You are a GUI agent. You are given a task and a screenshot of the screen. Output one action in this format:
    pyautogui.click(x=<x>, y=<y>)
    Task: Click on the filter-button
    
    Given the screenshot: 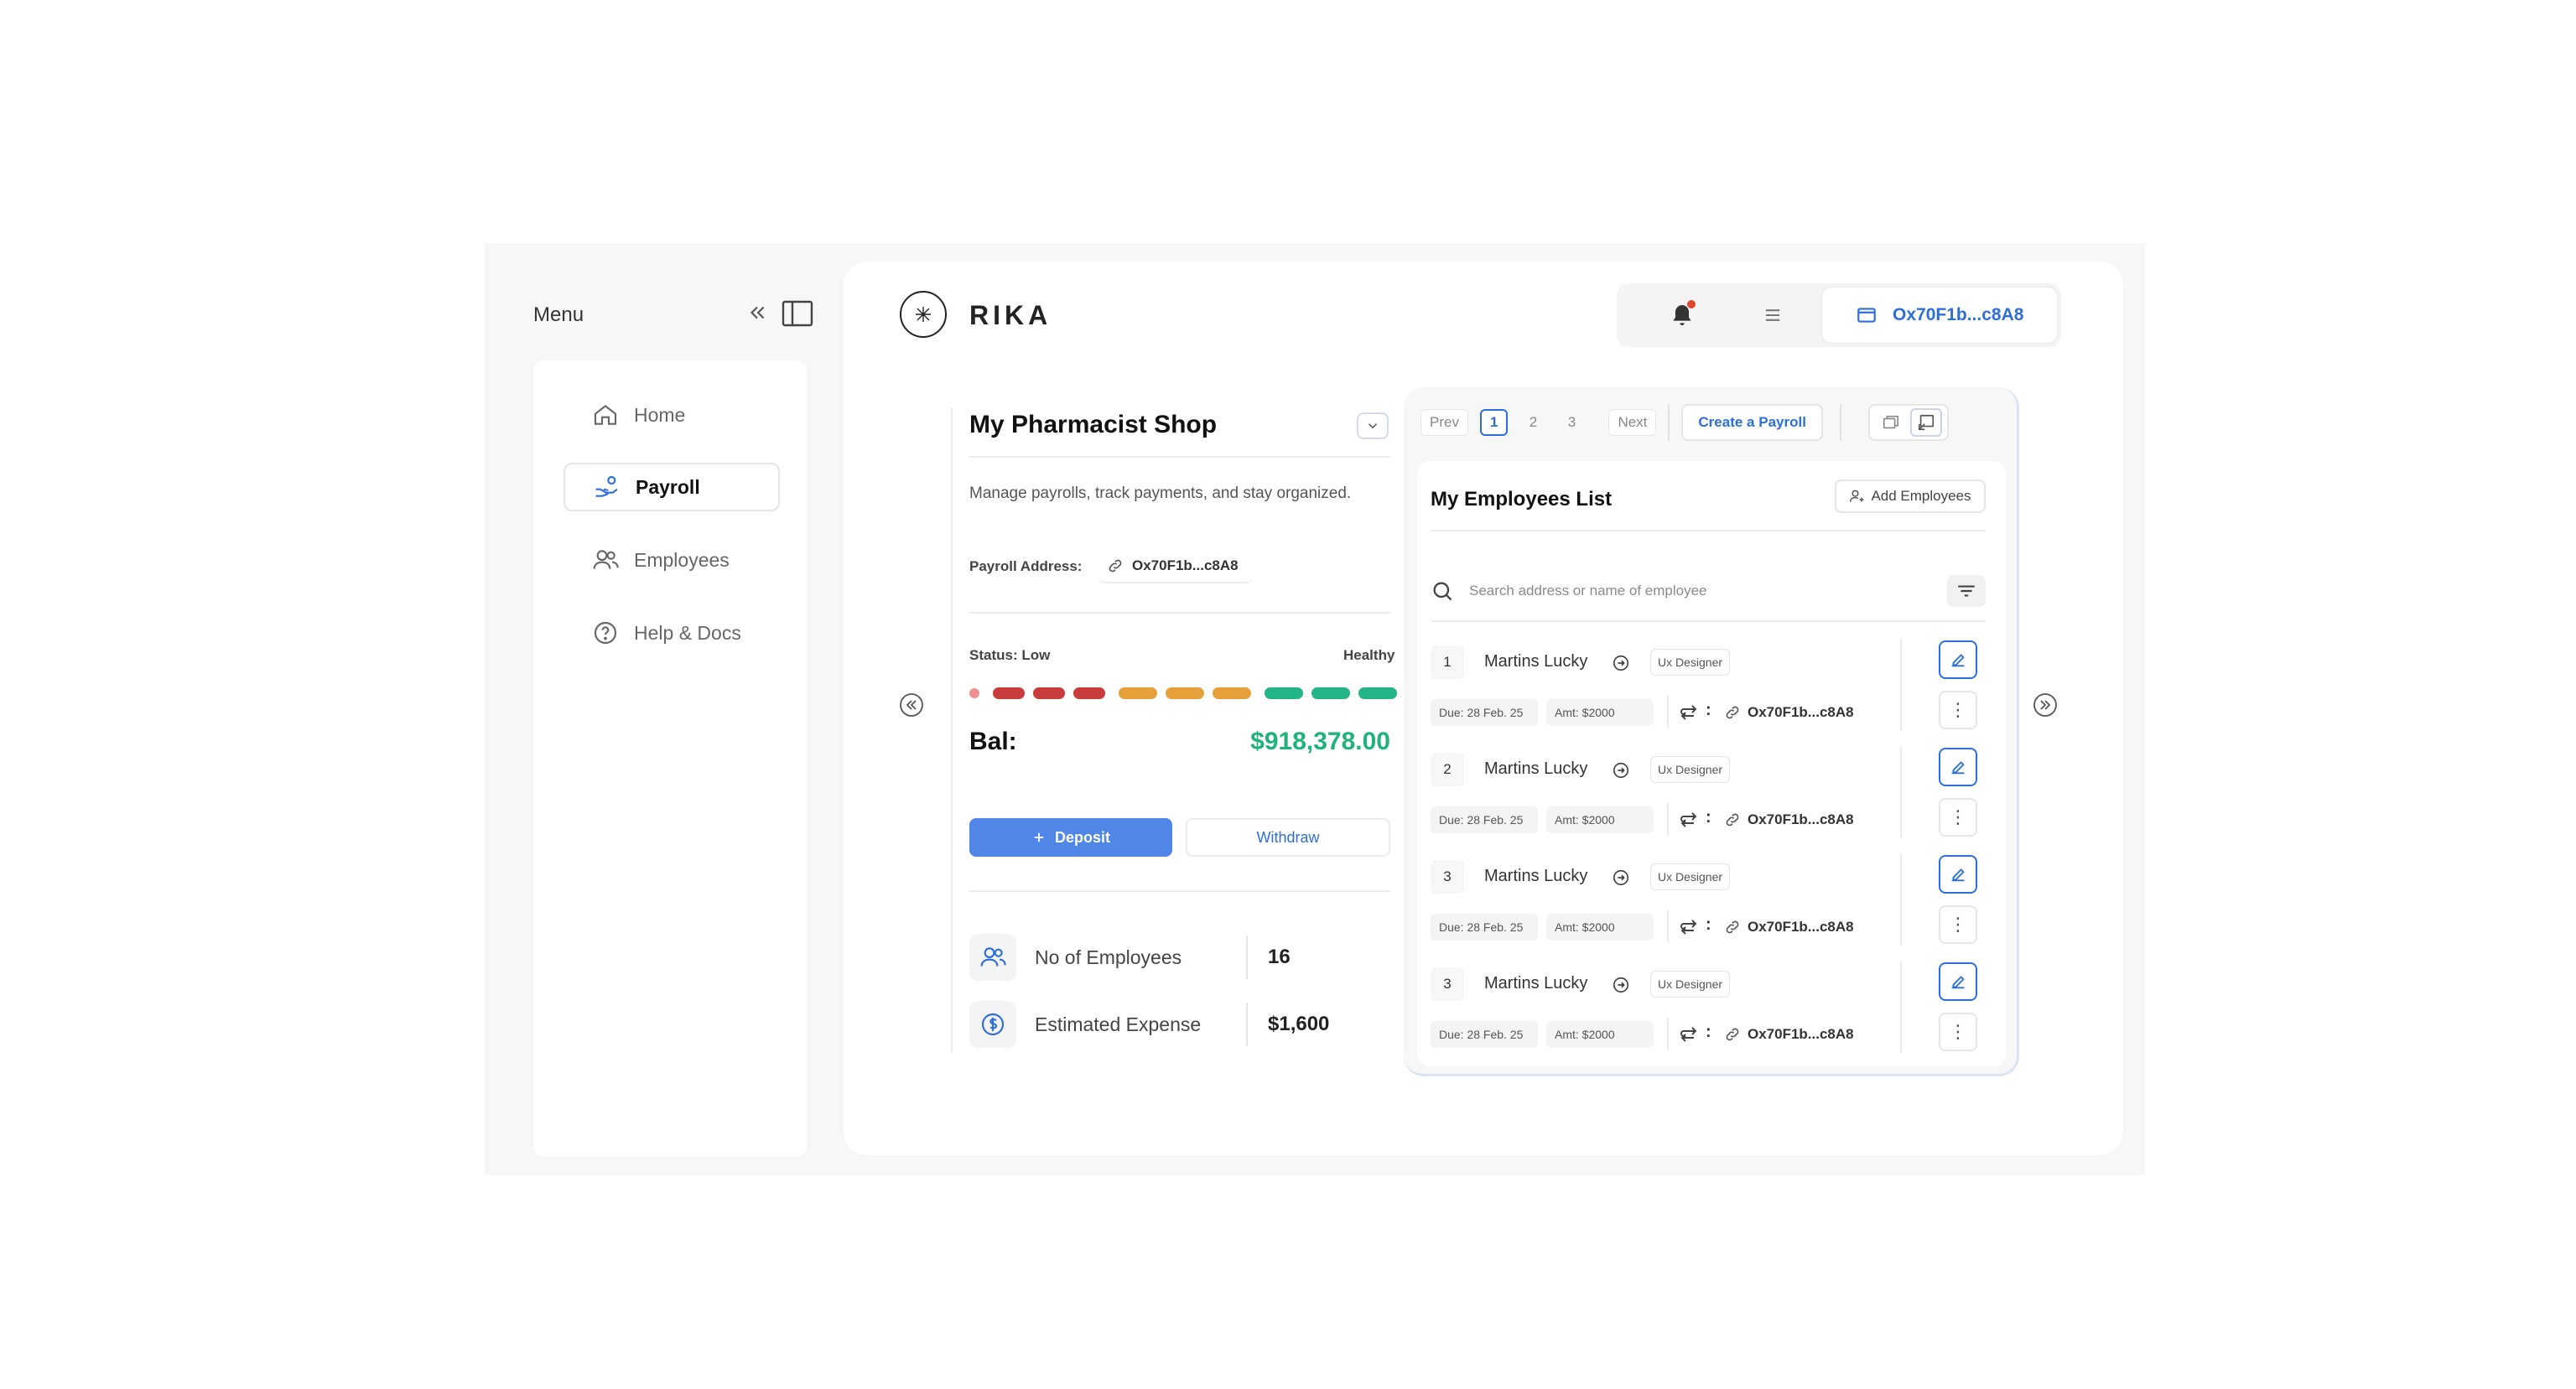 What is the action you would take?
    pyautogui.click(x=1966, y=591)
    